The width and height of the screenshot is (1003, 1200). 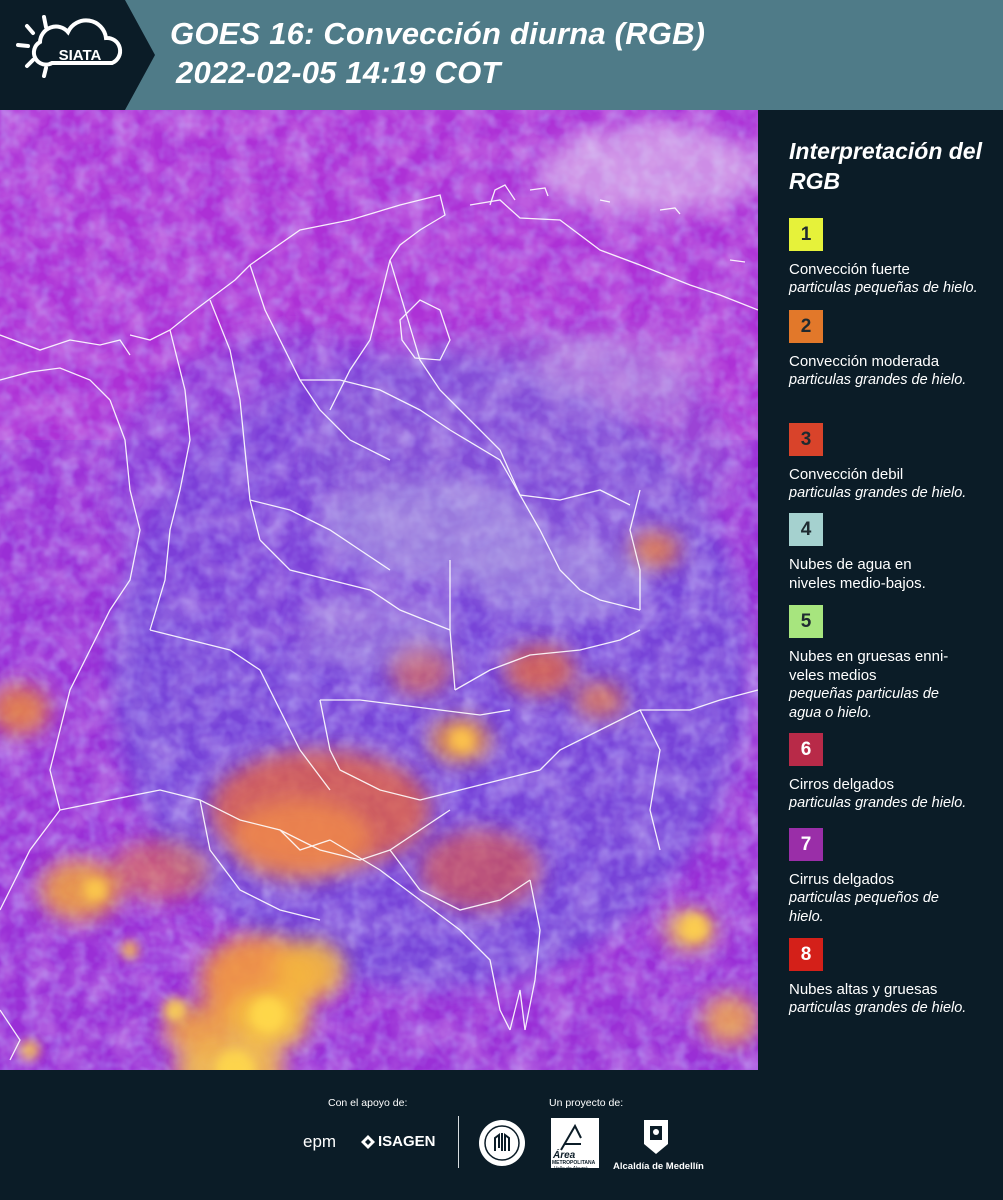 What do you see at coordinates (806, 954) in the screenshot?
I see `legend-swatch-8: 8` at bounding box center [806, 954].